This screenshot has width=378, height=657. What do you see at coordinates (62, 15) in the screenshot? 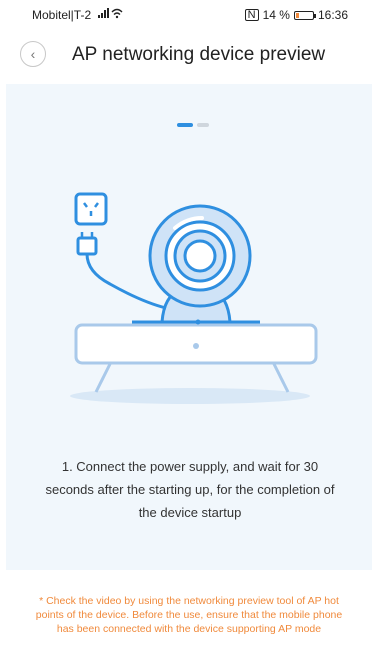
I see `carrier-name: Mobitel|T-2` at bounding box center [62, 15].